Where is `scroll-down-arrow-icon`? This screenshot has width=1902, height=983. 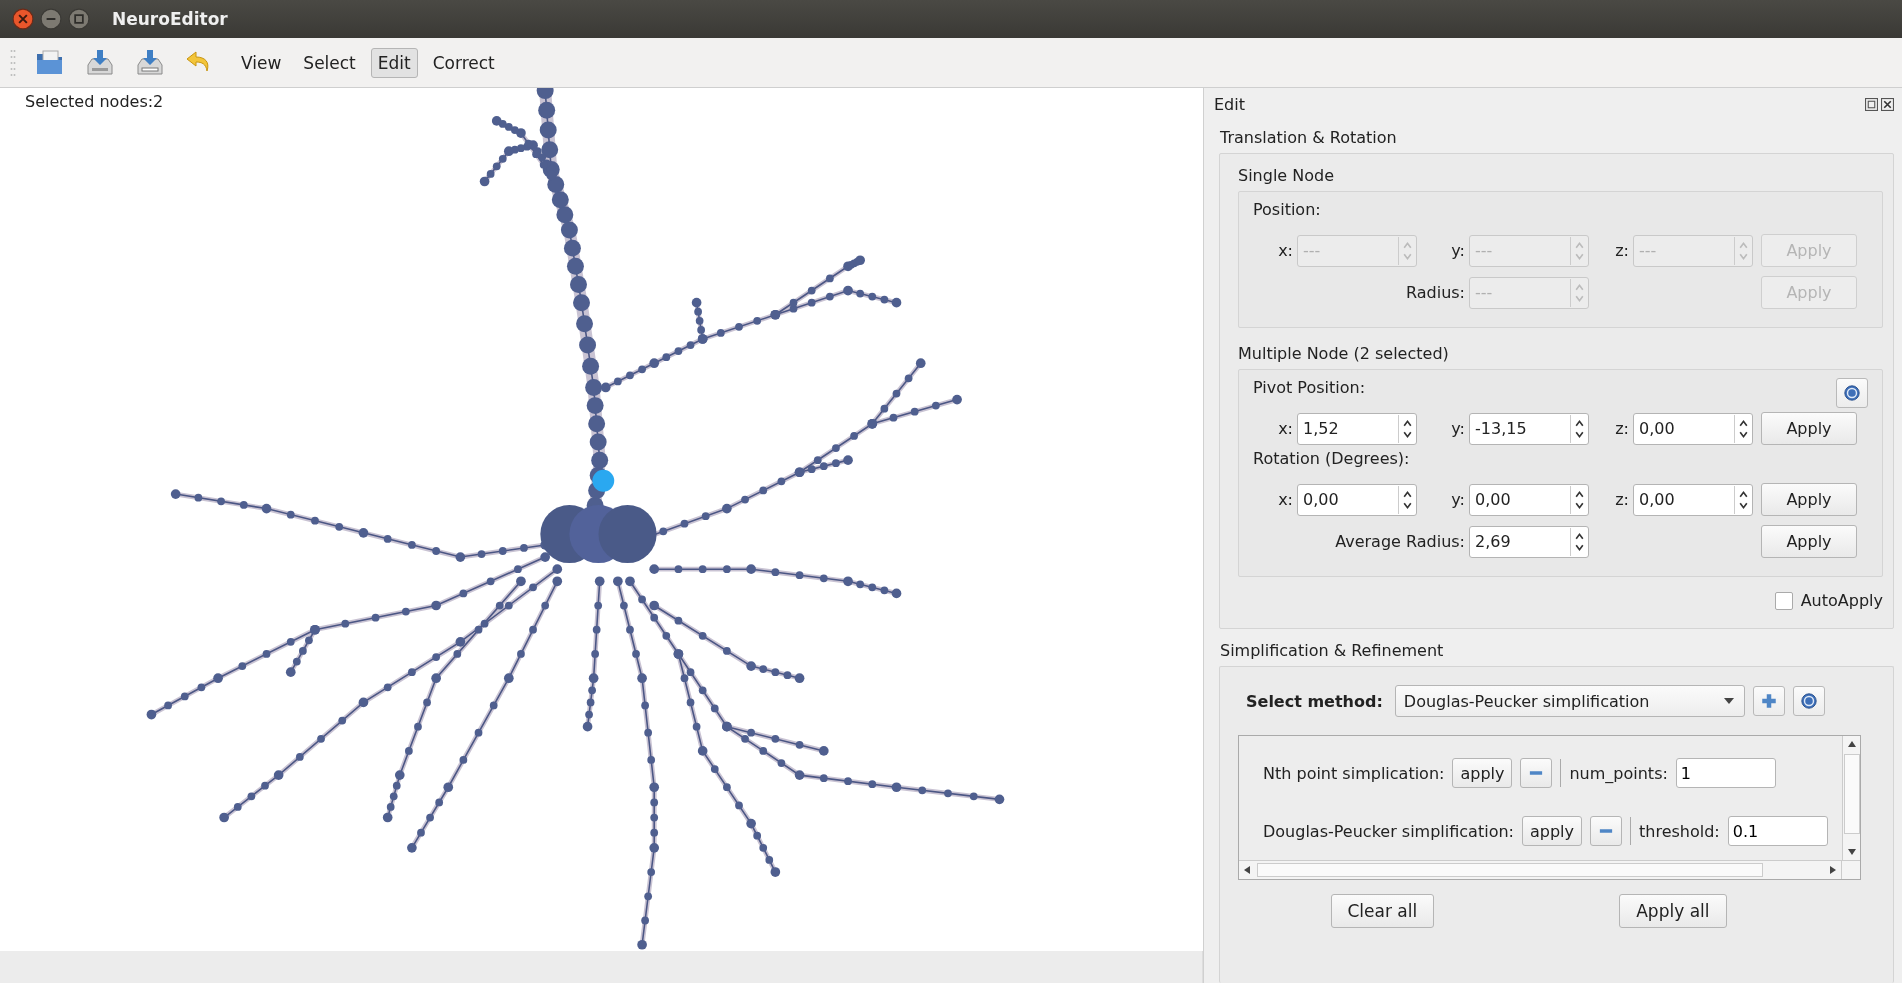 scroll-down-arrow-icon is located at coordinates (1851, 852).